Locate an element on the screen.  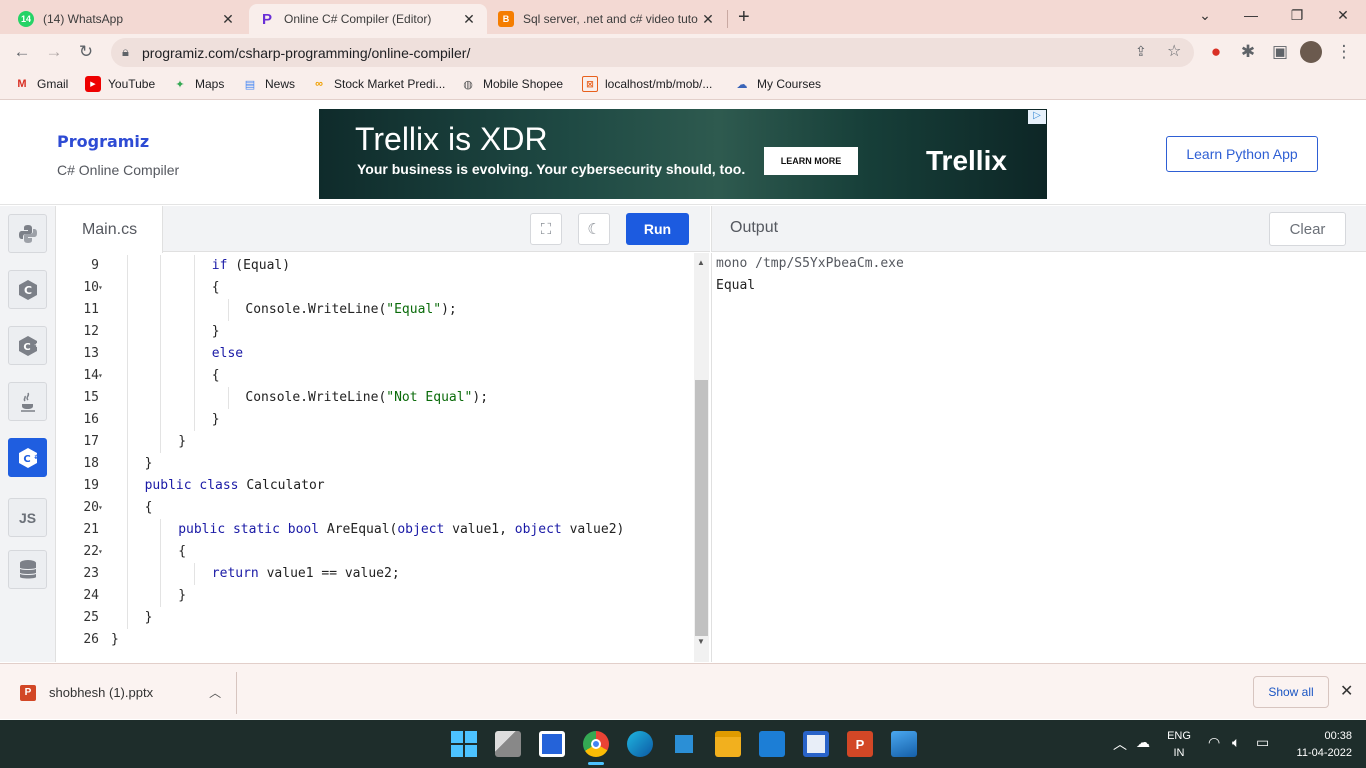
lock-icon: 🔒︎ is located at coordinates (125, 52).